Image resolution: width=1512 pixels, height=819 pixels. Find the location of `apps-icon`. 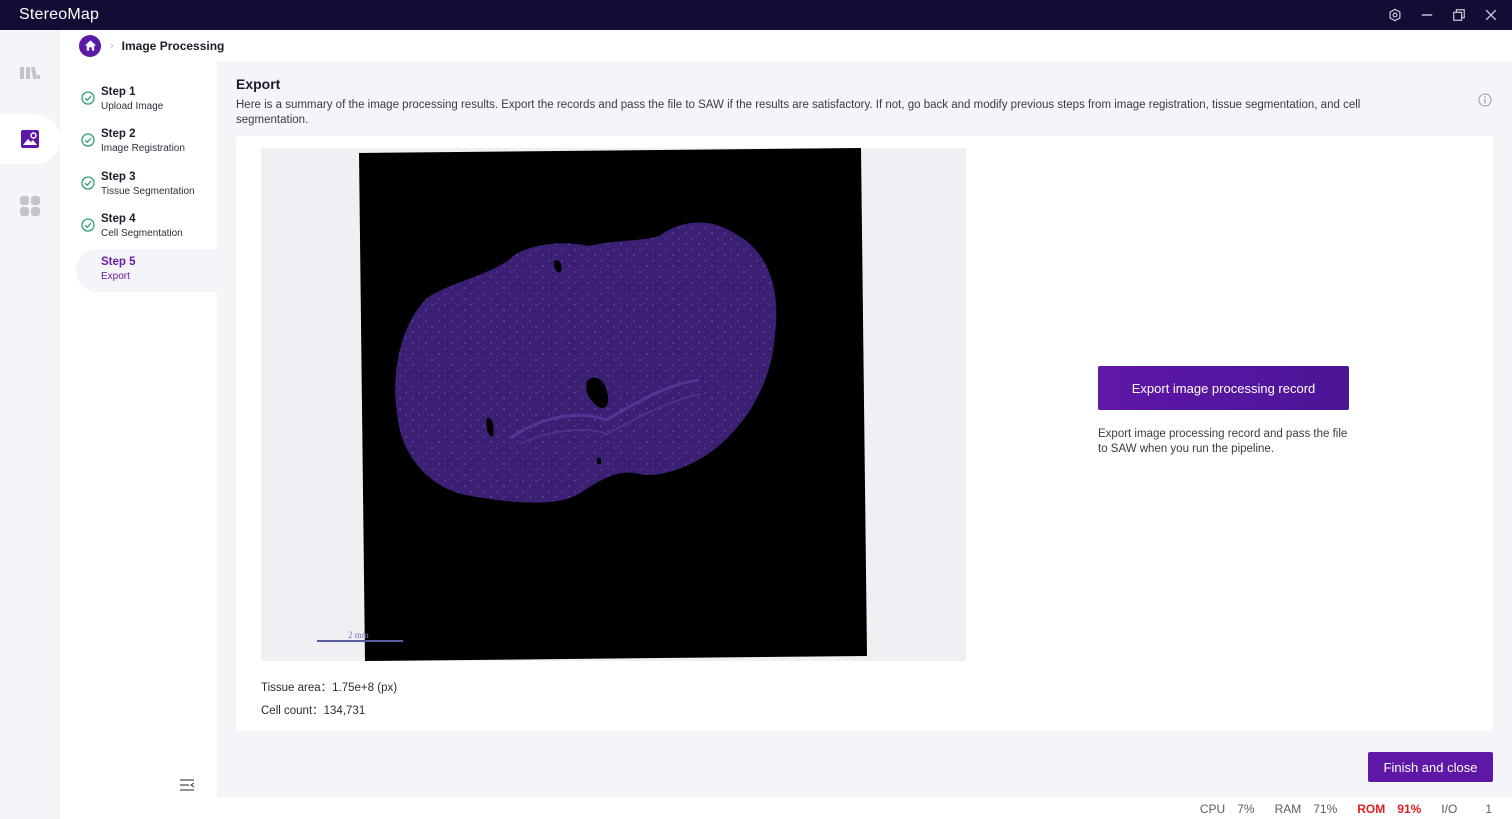

apps-icon is located at coordinates (30, 206).